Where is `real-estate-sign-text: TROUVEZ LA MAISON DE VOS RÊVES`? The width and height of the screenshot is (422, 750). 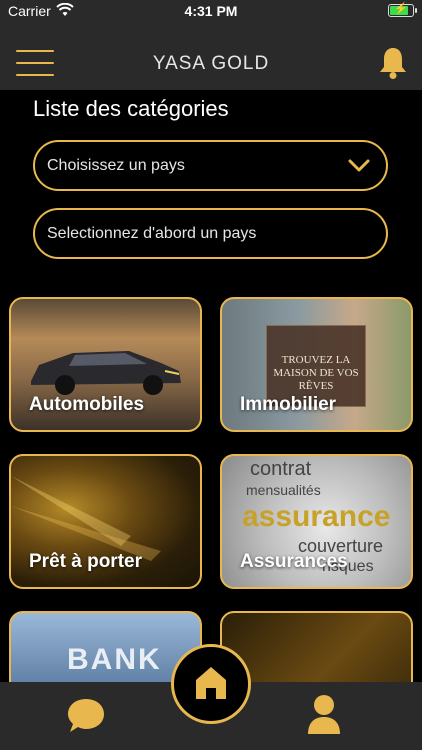
real-estate-sign-text: TROUVEZ LA MAISON DE VOS RÊVES is located at coordinates (316, 373).